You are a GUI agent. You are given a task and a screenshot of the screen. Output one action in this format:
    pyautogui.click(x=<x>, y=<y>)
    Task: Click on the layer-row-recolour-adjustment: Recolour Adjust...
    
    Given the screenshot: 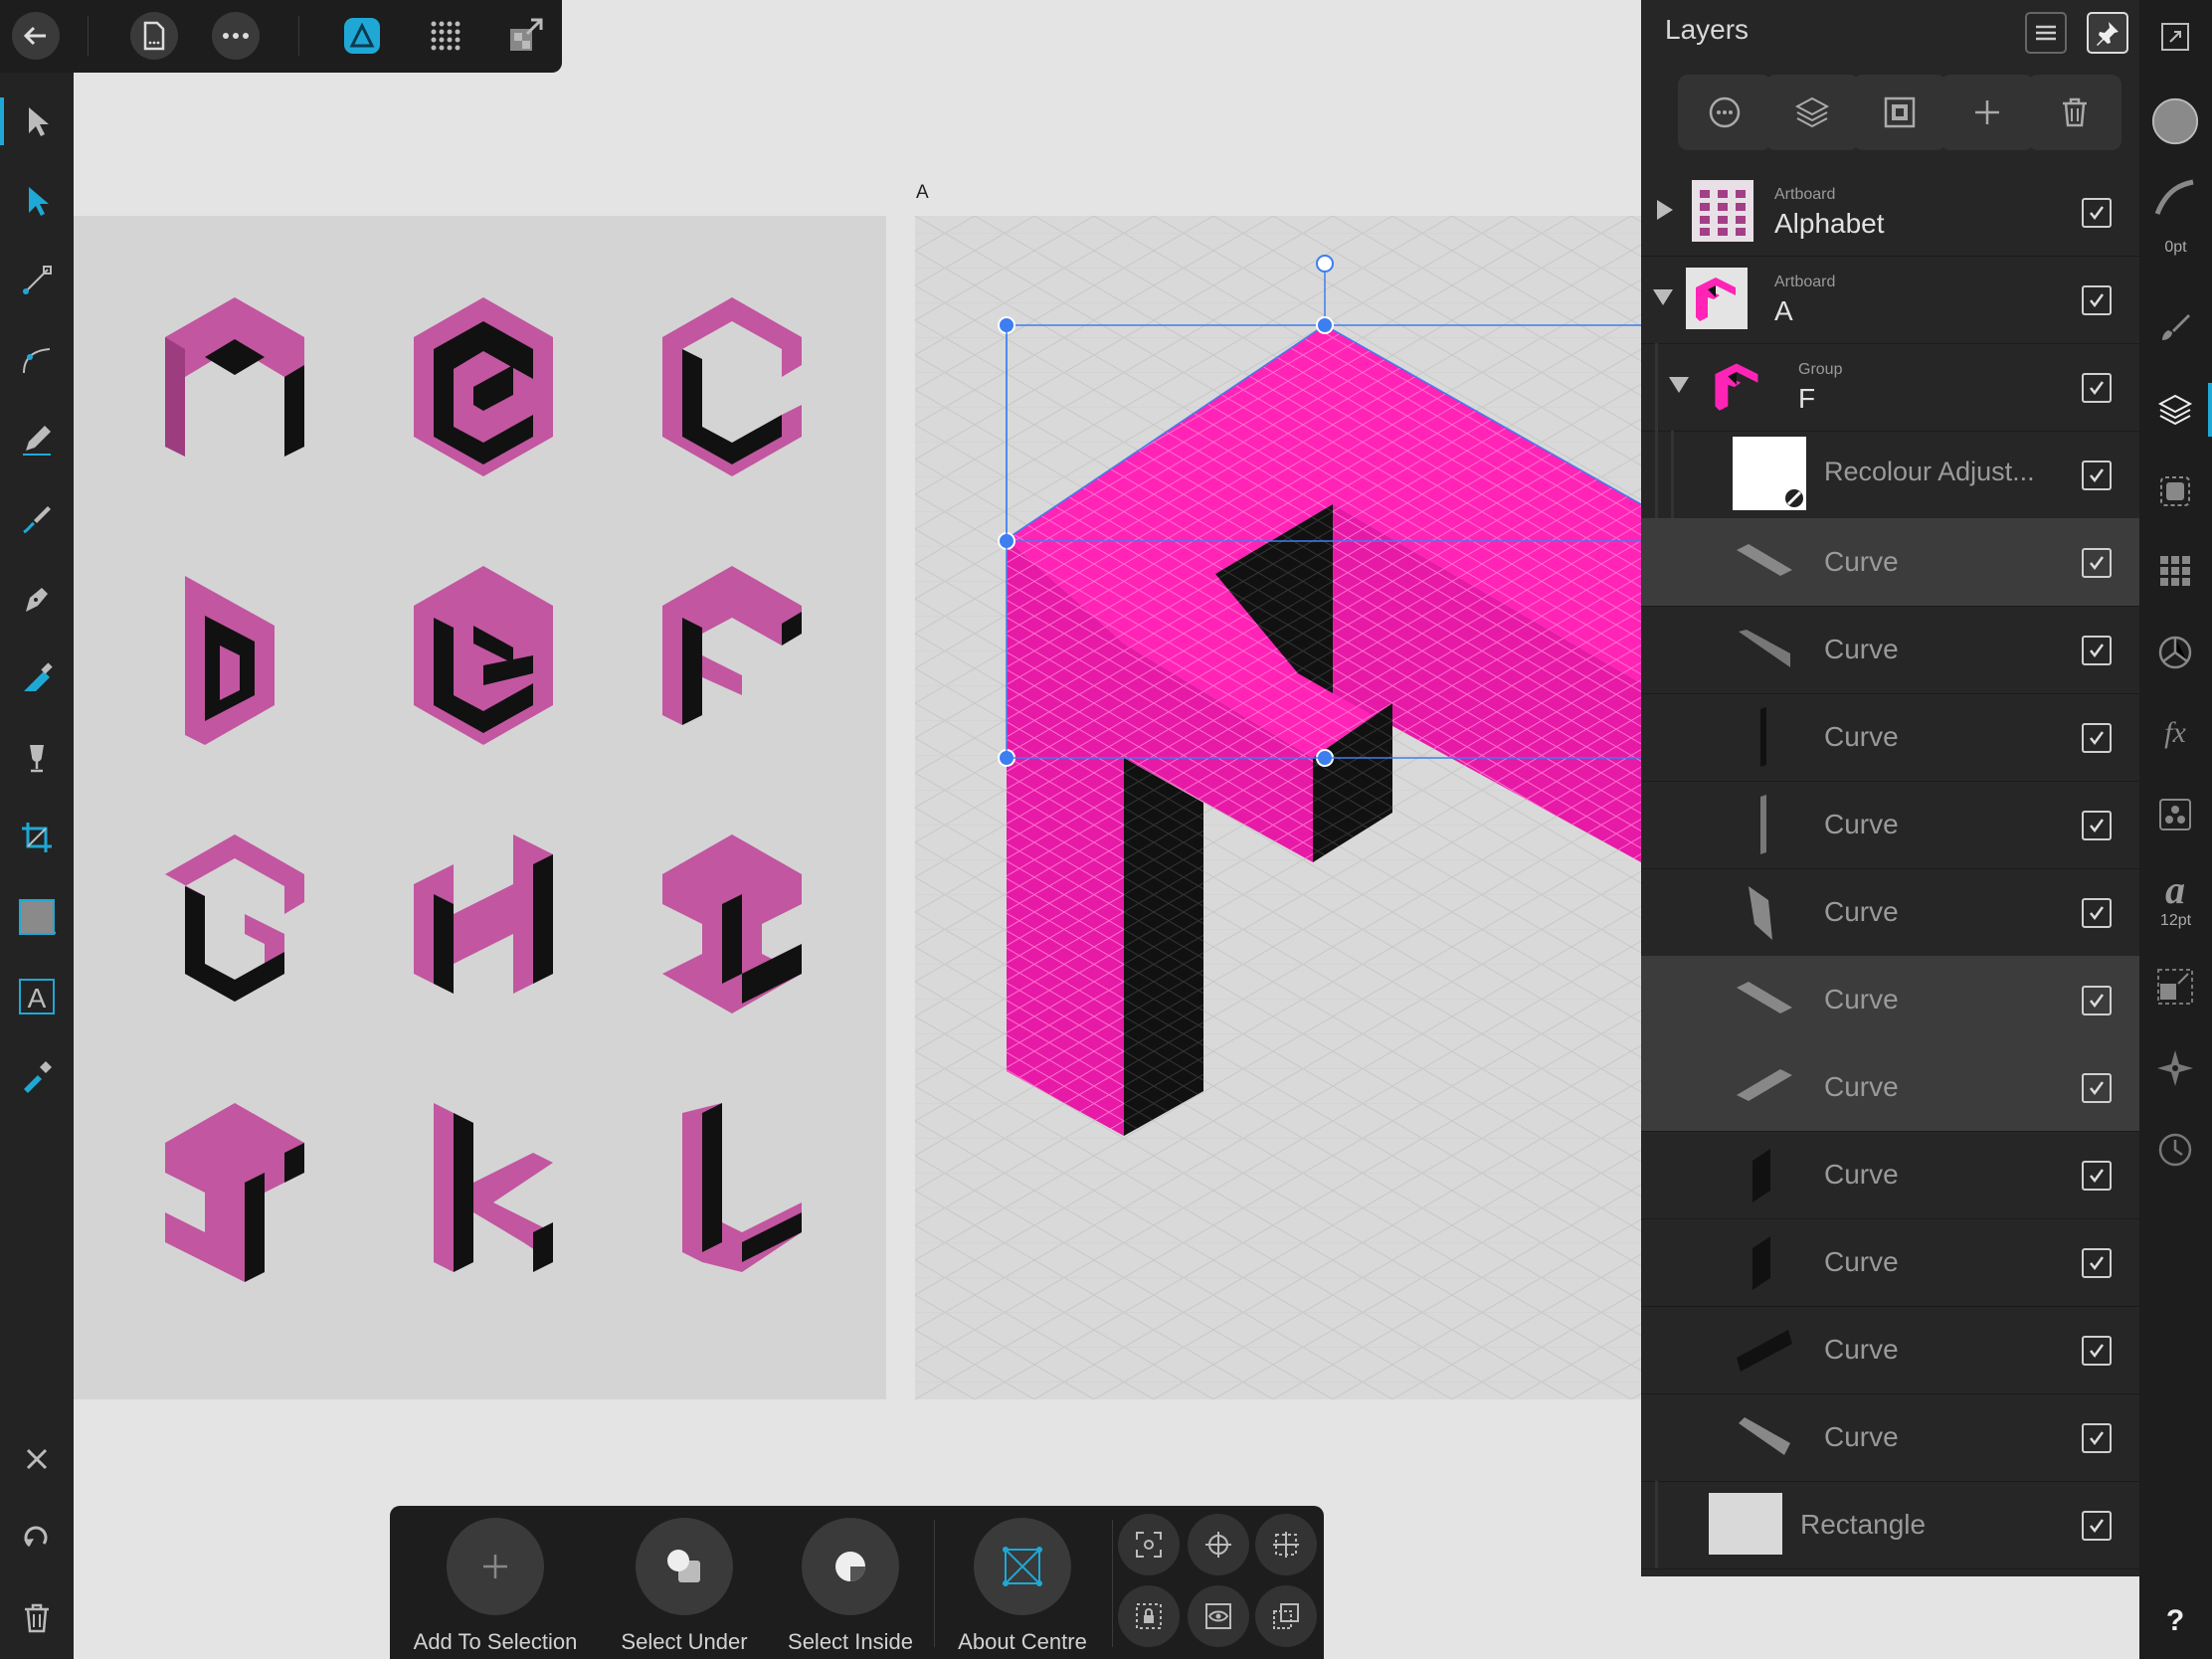 What is the action you would take?
    pyautogui.click(x=1890, y=475)
    